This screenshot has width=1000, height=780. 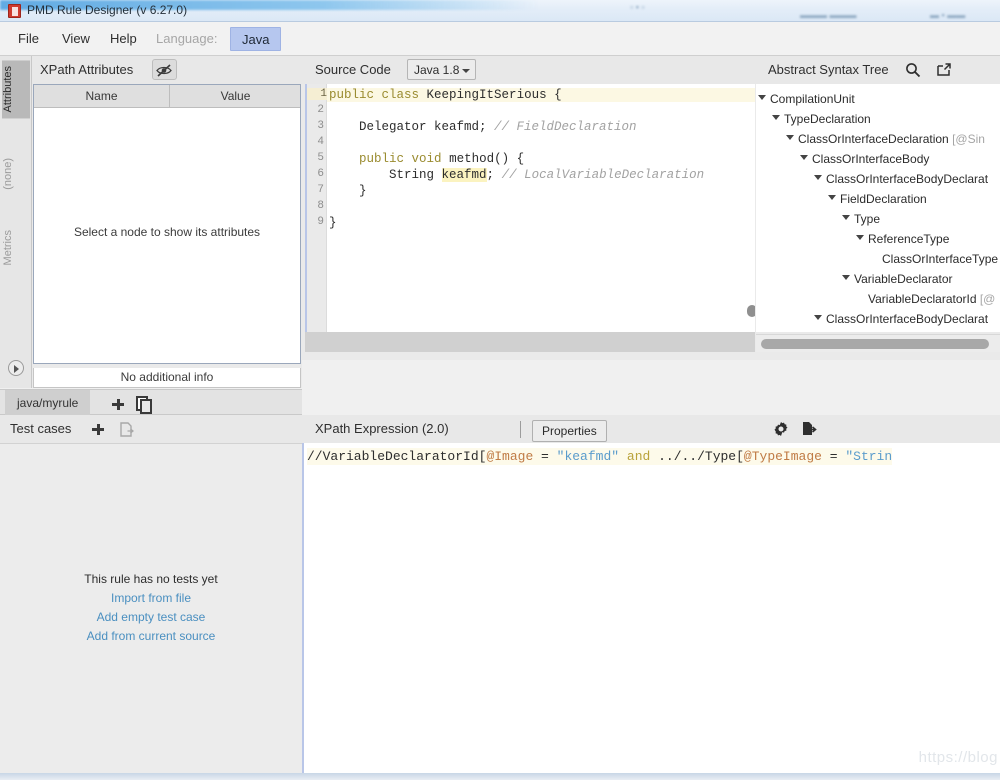 What do you see at coordinates (76, 39) in the screenshot?
I see `menu-view: View` at bounding box center [76, 39].